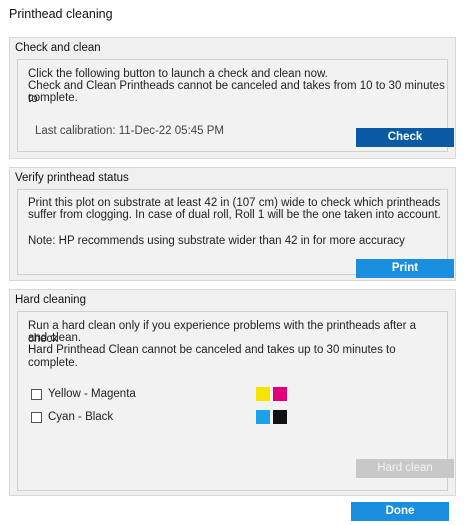 This screenshot has height=525, width=465. What do you see at coordinates (280, 417) in the screenshot?
I see `black-swatch` at bounding box center [280, 417].